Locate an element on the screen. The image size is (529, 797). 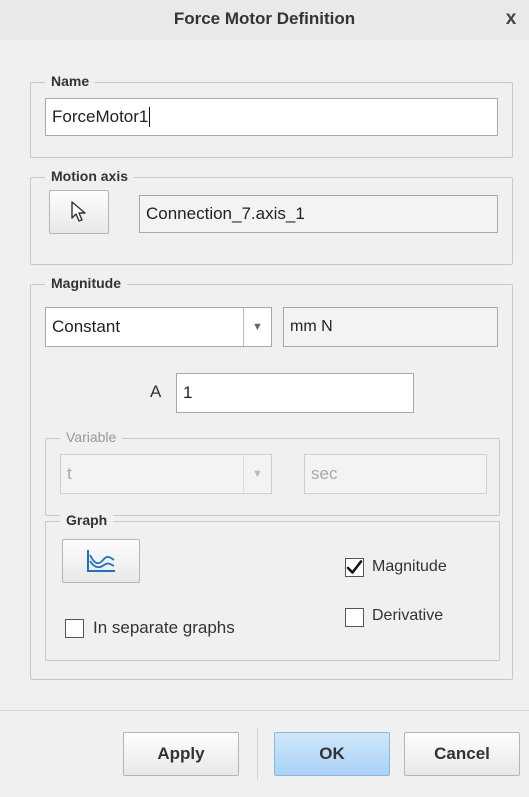
magnitude-units-field: mm N is located at coordinates (390, 327).